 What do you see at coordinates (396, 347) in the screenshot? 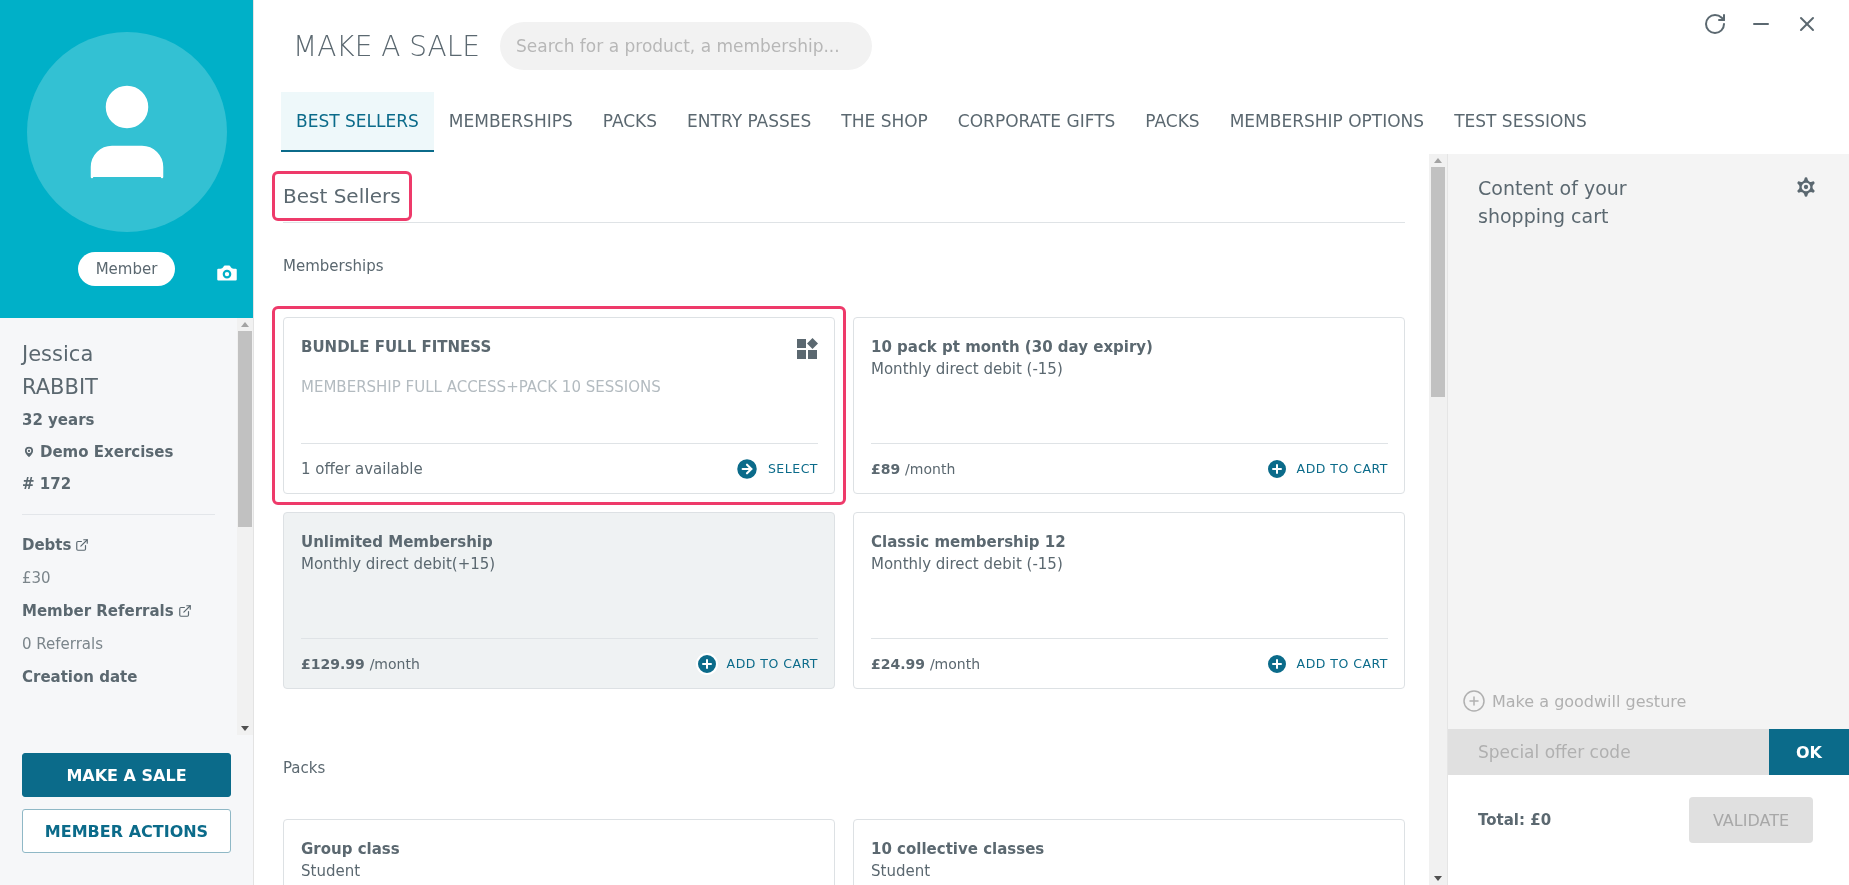
I see `card-title: BUNDLE FULL FITNESS` at bounding box center [396, 347].